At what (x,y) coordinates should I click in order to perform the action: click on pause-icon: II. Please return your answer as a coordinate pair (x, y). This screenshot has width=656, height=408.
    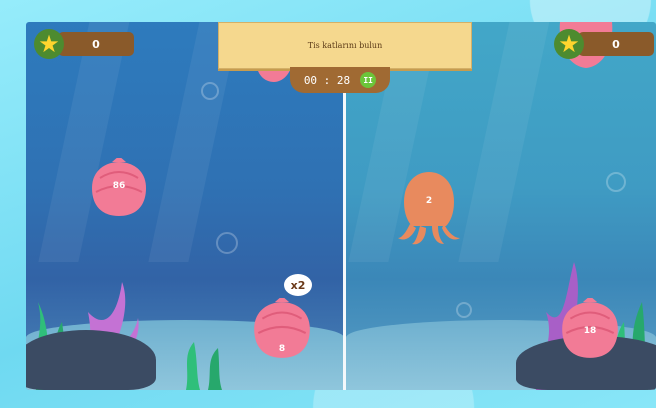
    Looking at the image, I should click on (368, 80).